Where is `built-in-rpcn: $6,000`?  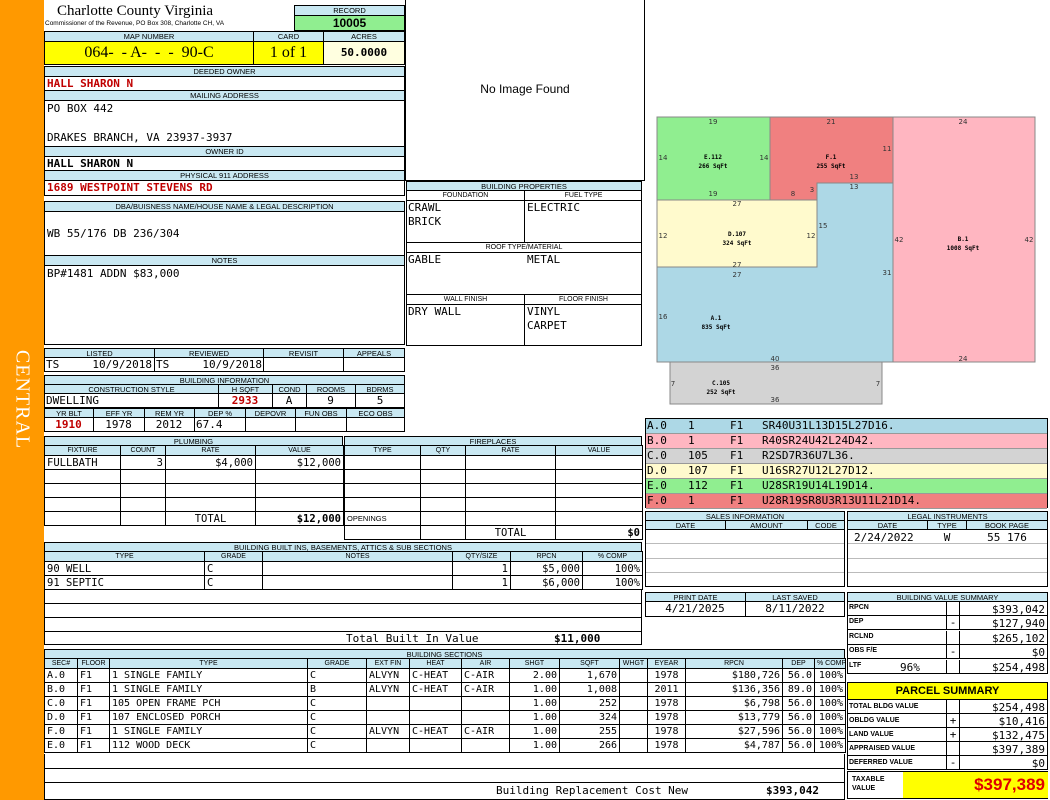 built-in-rpcn: $6,000 is located at coordinates (546, 582).